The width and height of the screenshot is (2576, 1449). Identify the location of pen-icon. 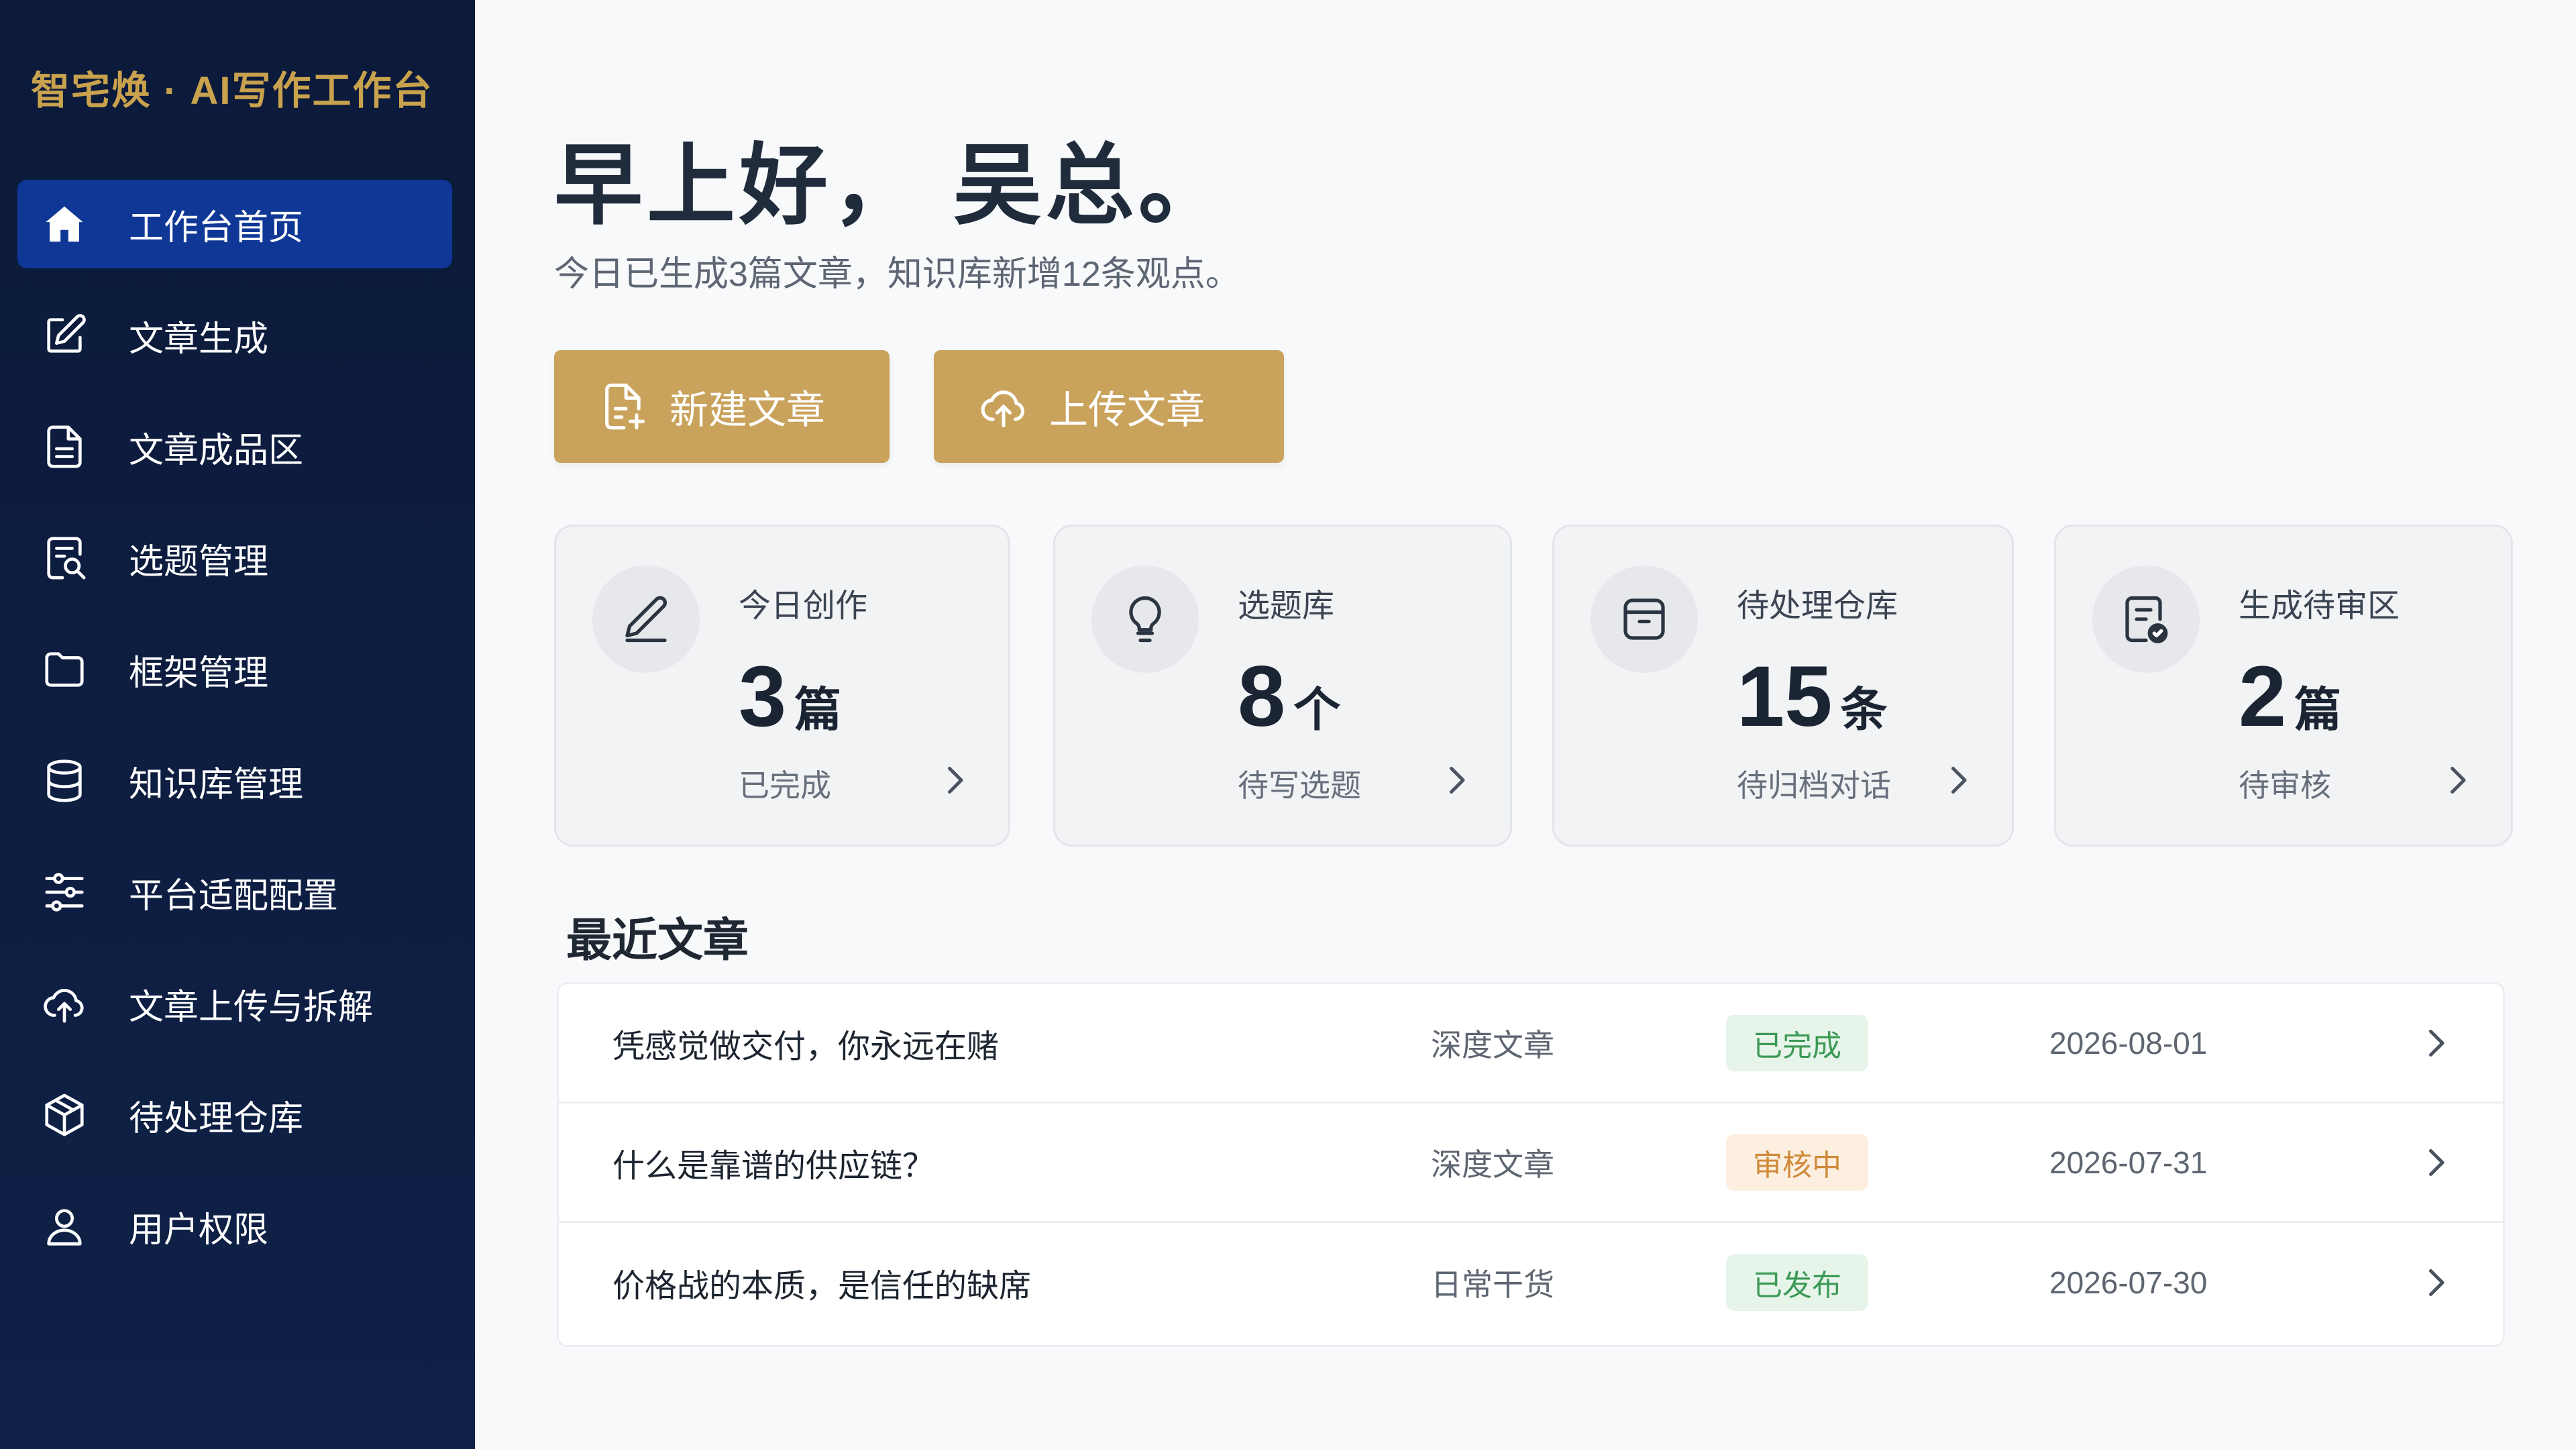
(646, 619).